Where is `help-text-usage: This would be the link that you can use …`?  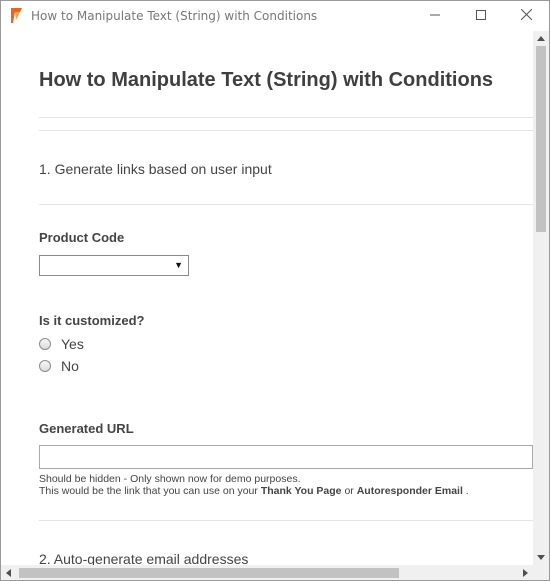 help-text-usage: This would be the link that you can use … is located at coordinates (254, 491).